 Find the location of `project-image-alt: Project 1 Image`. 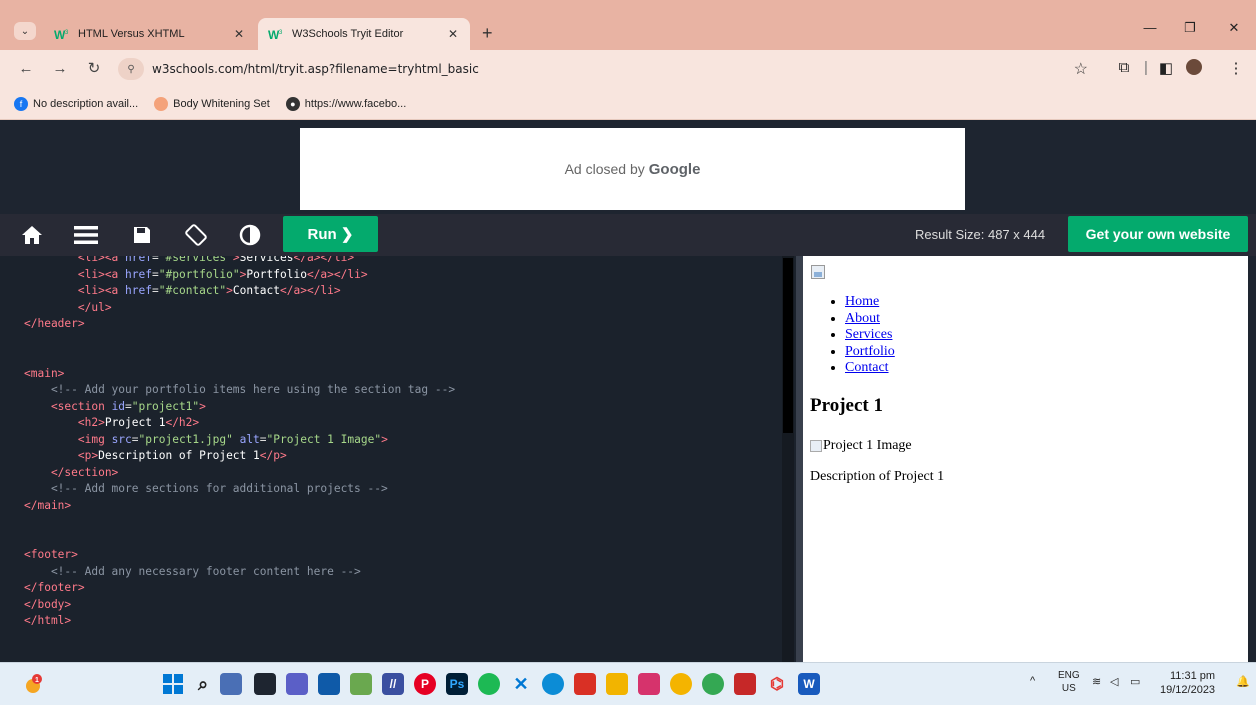

project-image-alt: Project 1 Image is located at coordinates (867, 445).